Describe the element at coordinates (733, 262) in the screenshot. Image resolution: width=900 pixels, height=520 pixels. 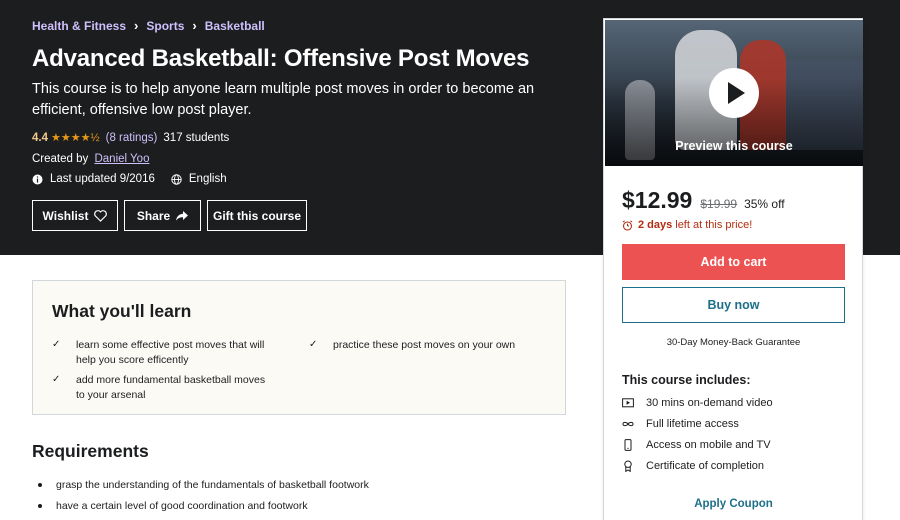
I see `add-to-cart-button: Add to cart` at that location.